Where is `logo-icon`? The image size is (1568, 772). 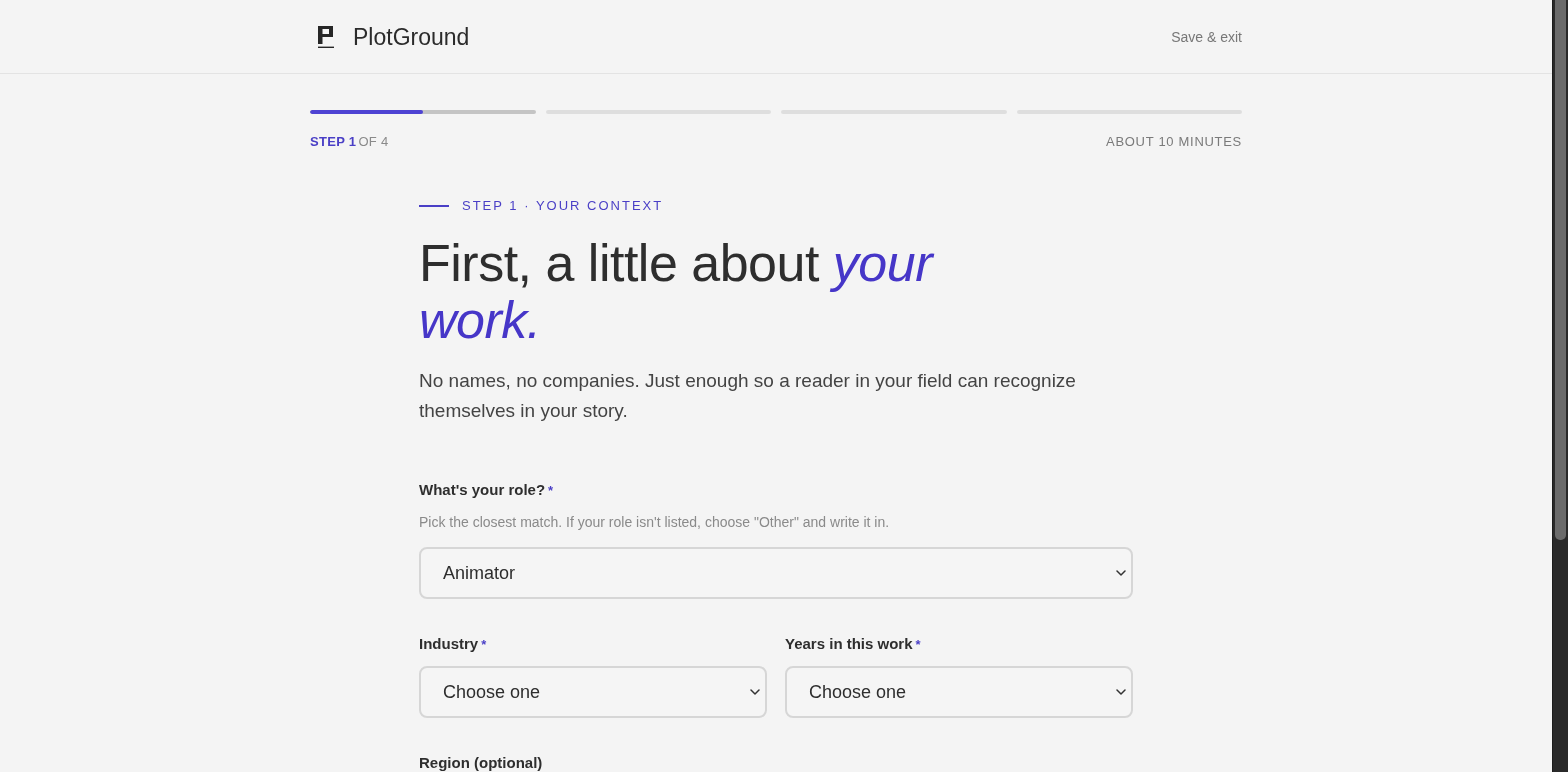 logo-icon is located at coordinates (326, 36).